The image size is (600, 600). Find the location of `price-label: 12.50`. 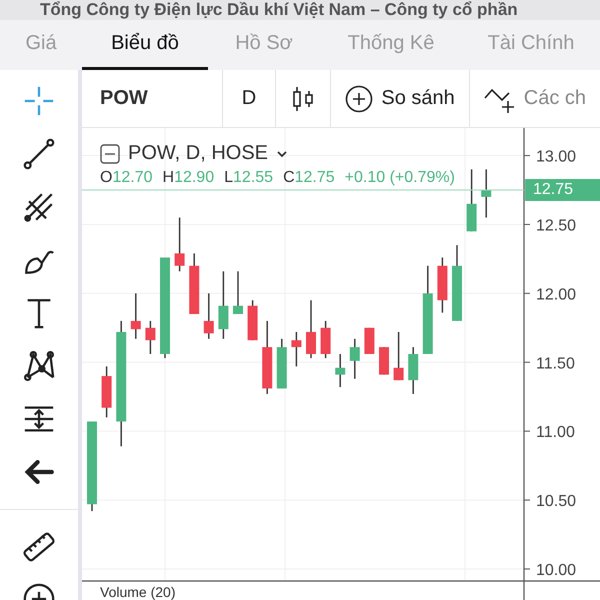

price-label: 12.50 is located at coordinates (556, 225).